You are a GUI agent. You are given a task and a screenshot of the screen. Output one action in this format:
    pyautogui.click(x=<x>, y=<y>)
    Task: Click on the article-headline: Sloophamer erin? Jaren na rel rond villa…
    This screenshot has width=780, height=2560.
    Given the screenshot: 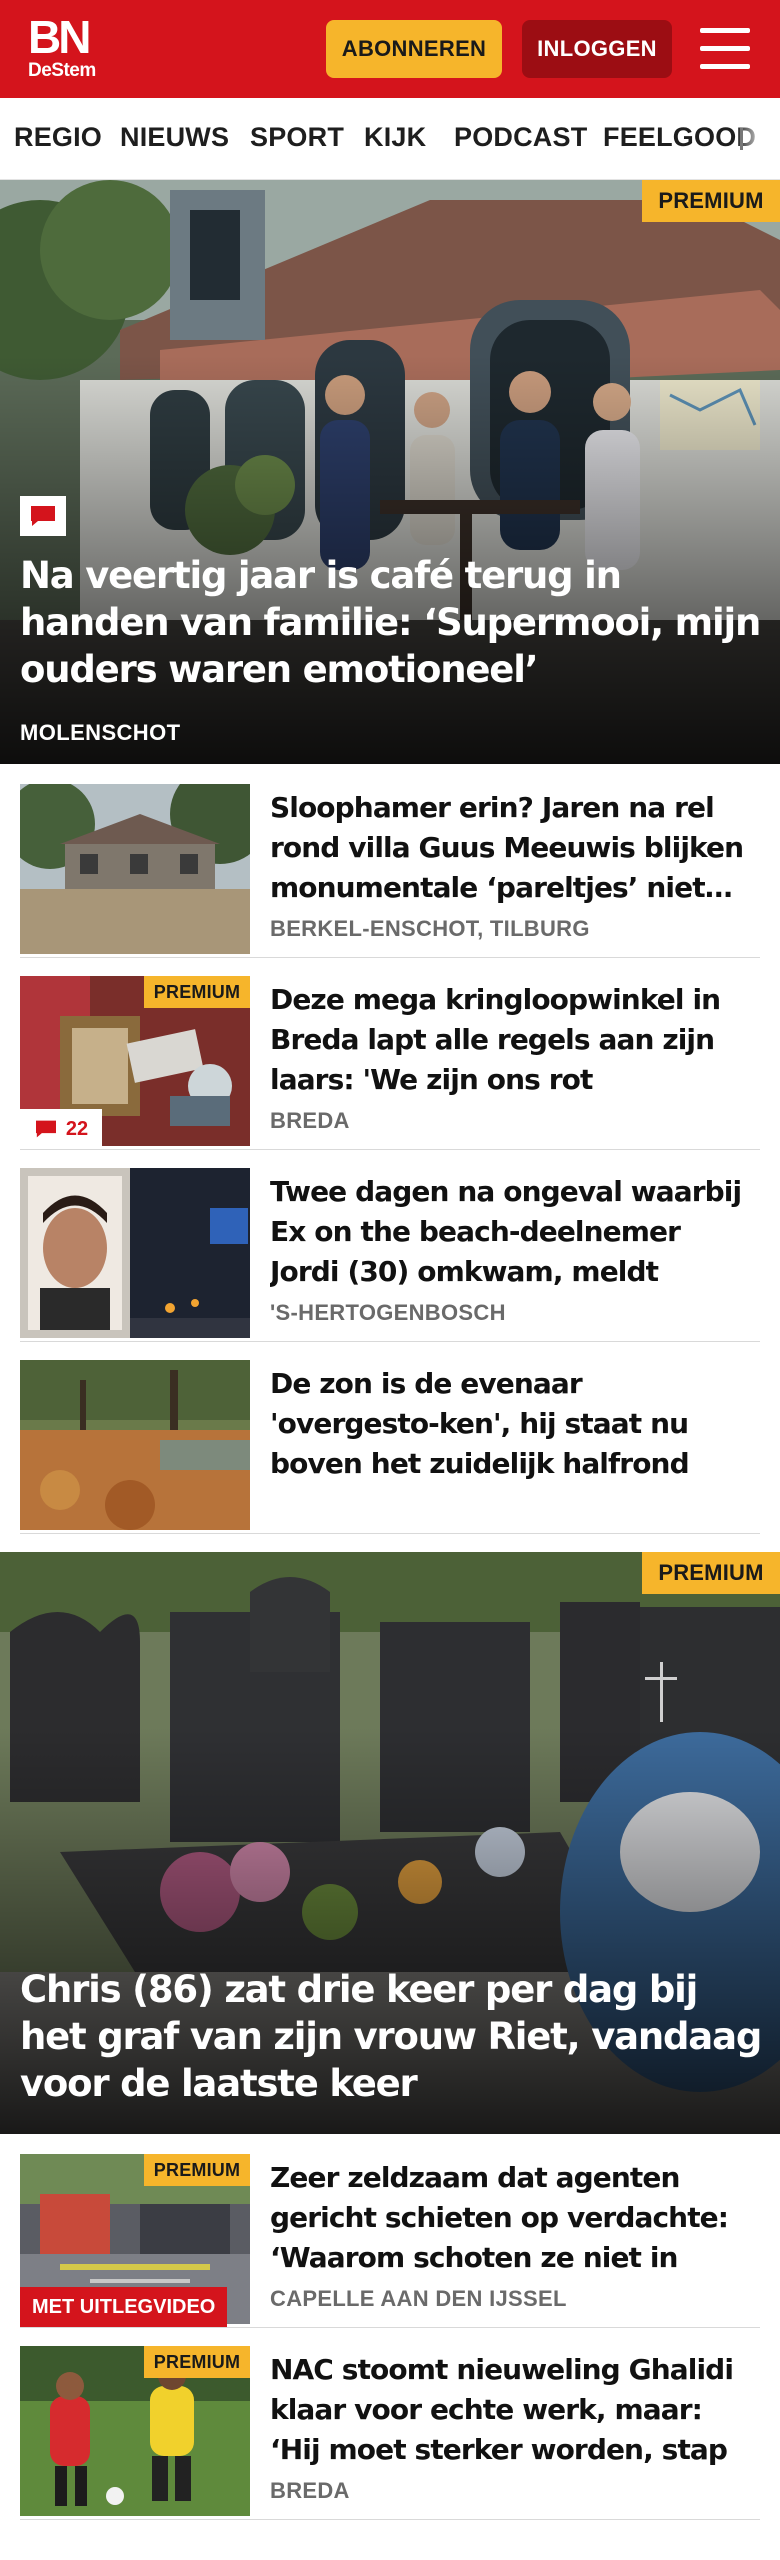 What is the action you would take?
    pyautogui.click(x=510, y=848)
    